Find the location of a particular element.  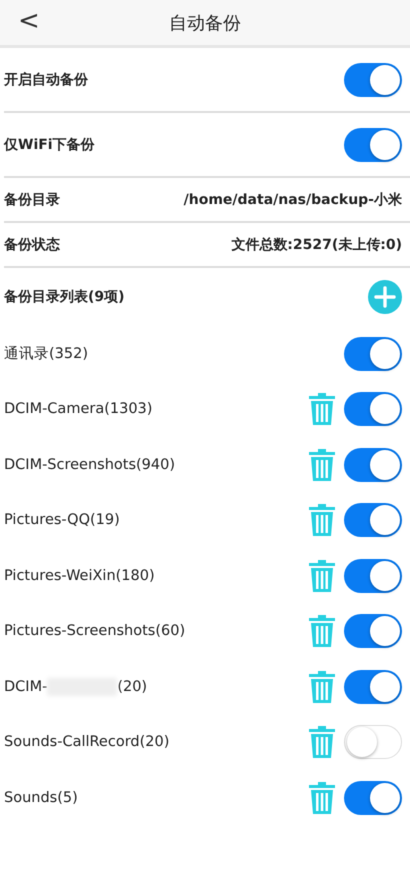

folder-label: DCIM-Camera(1303) is located at coordinates (78, 409).